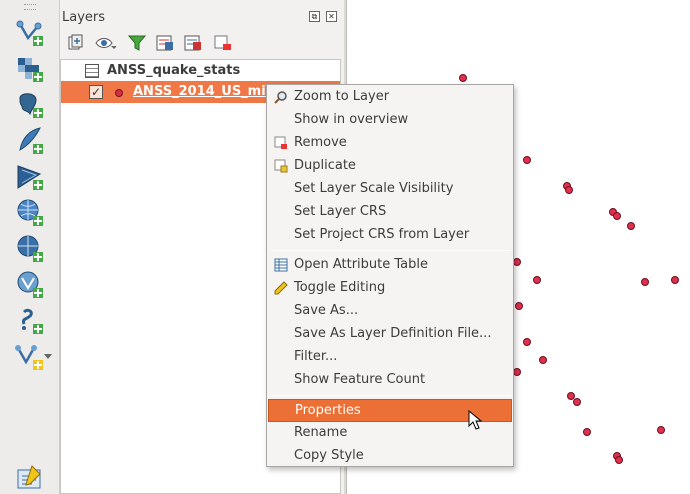 The image size is (690, 494). I want to click on menu-label: Zoom to Layer, so click(342, 96).